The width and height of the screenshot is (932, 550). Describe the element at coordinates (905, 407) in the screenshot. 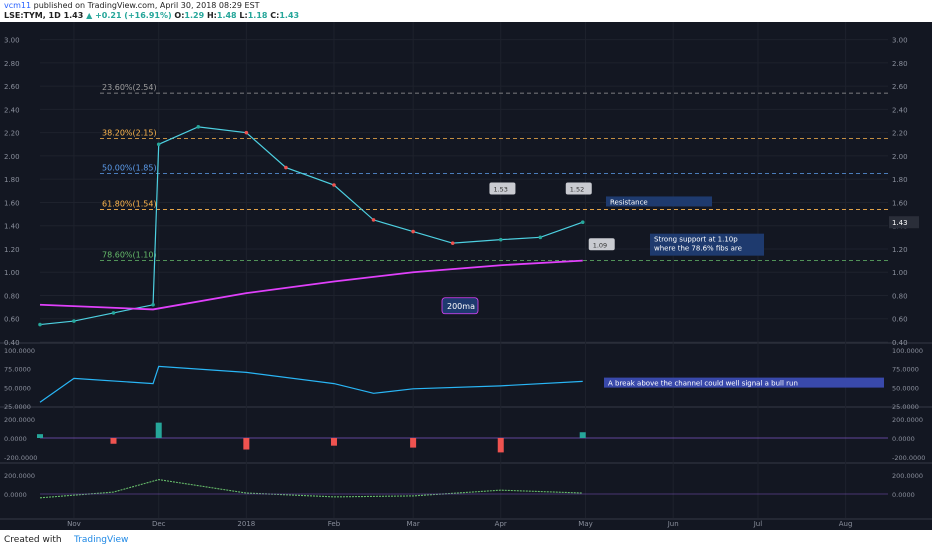

I see `osc1-y-tick-right: 25.0000` at that location.